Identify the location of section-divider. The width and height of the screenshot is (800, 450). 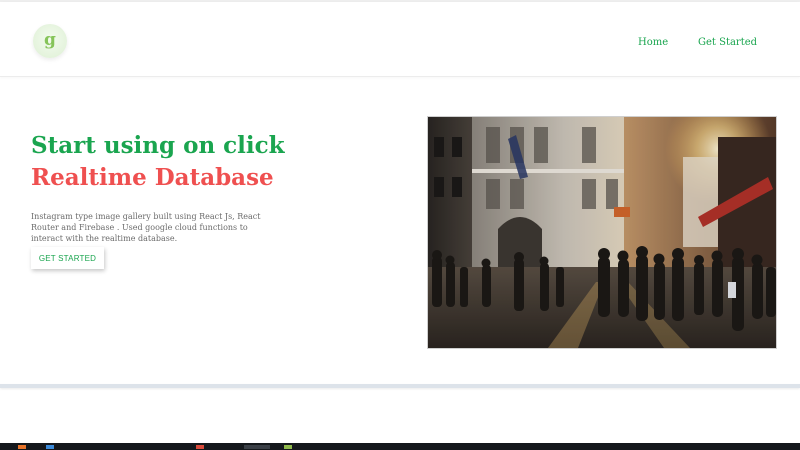
(400, 386).